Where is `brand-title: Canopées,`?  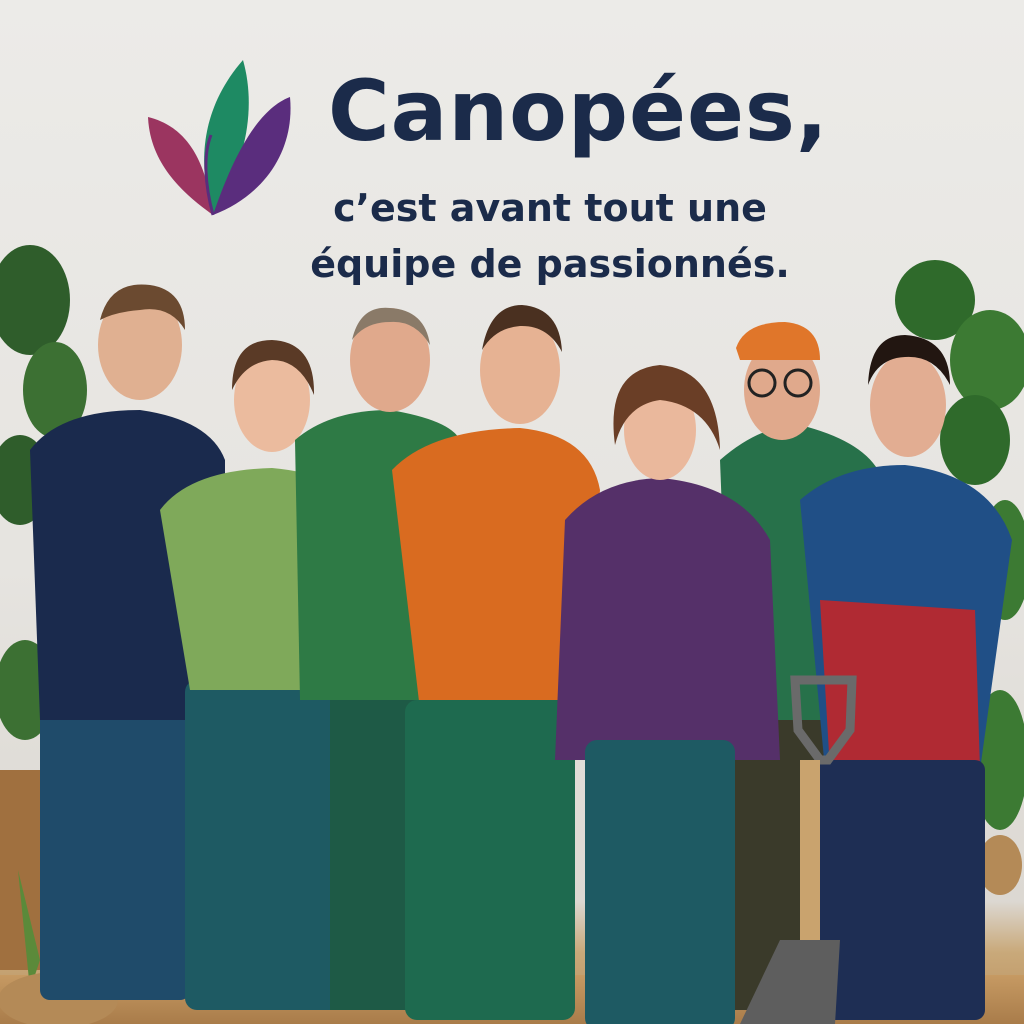
brand-title: Canopées, is located at coordinates (578, 111).